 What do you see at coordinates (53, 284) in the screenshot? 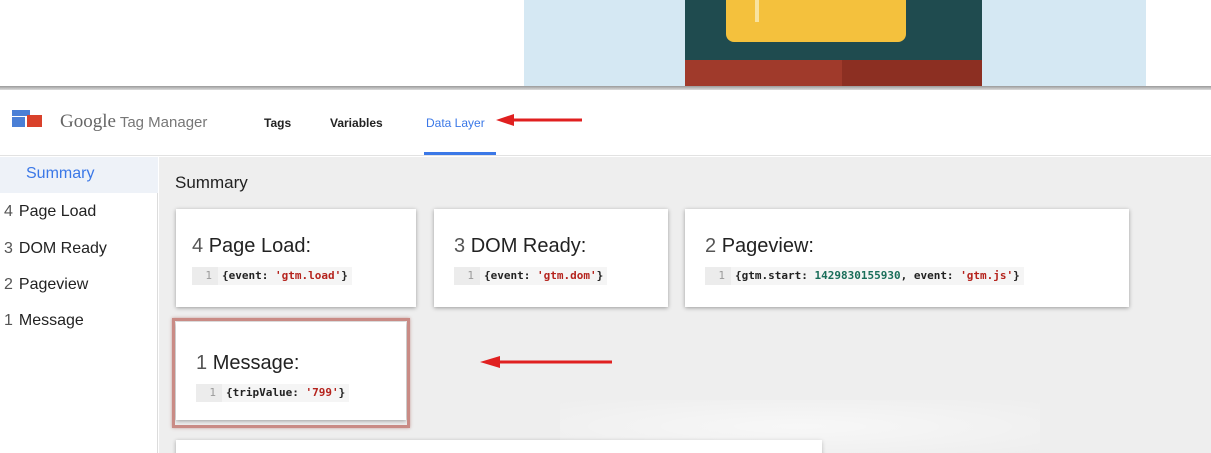
I see `sidebar-item-label: Pageview` at bounding box center [53, 284].